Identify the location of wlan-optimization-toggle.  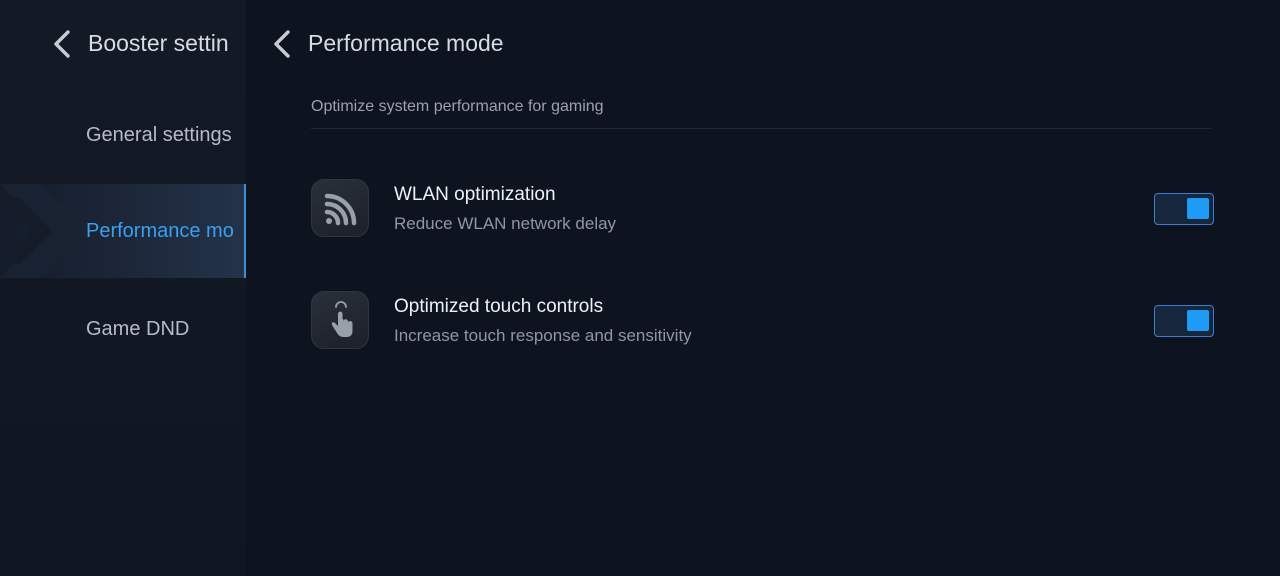
(1184, 209).